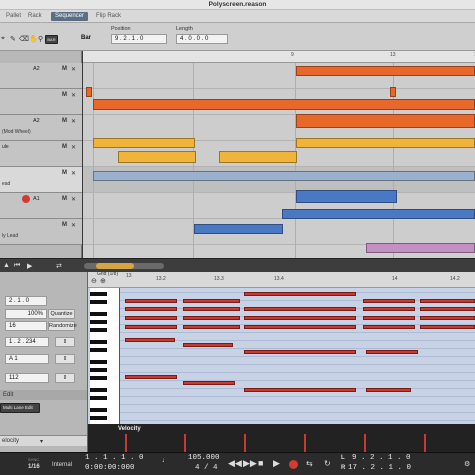  I want to click on track-row: M ✕ ly Lead, so click(41, 232).